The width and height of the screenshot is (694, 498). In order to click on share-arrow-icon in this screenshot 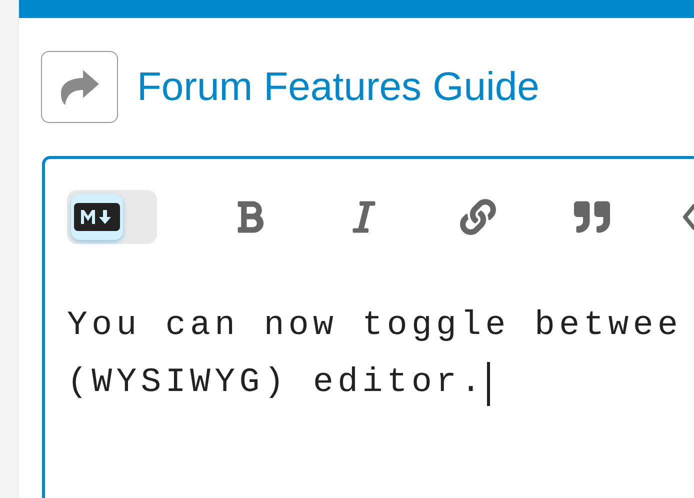, I will do `click(79, 87)`.